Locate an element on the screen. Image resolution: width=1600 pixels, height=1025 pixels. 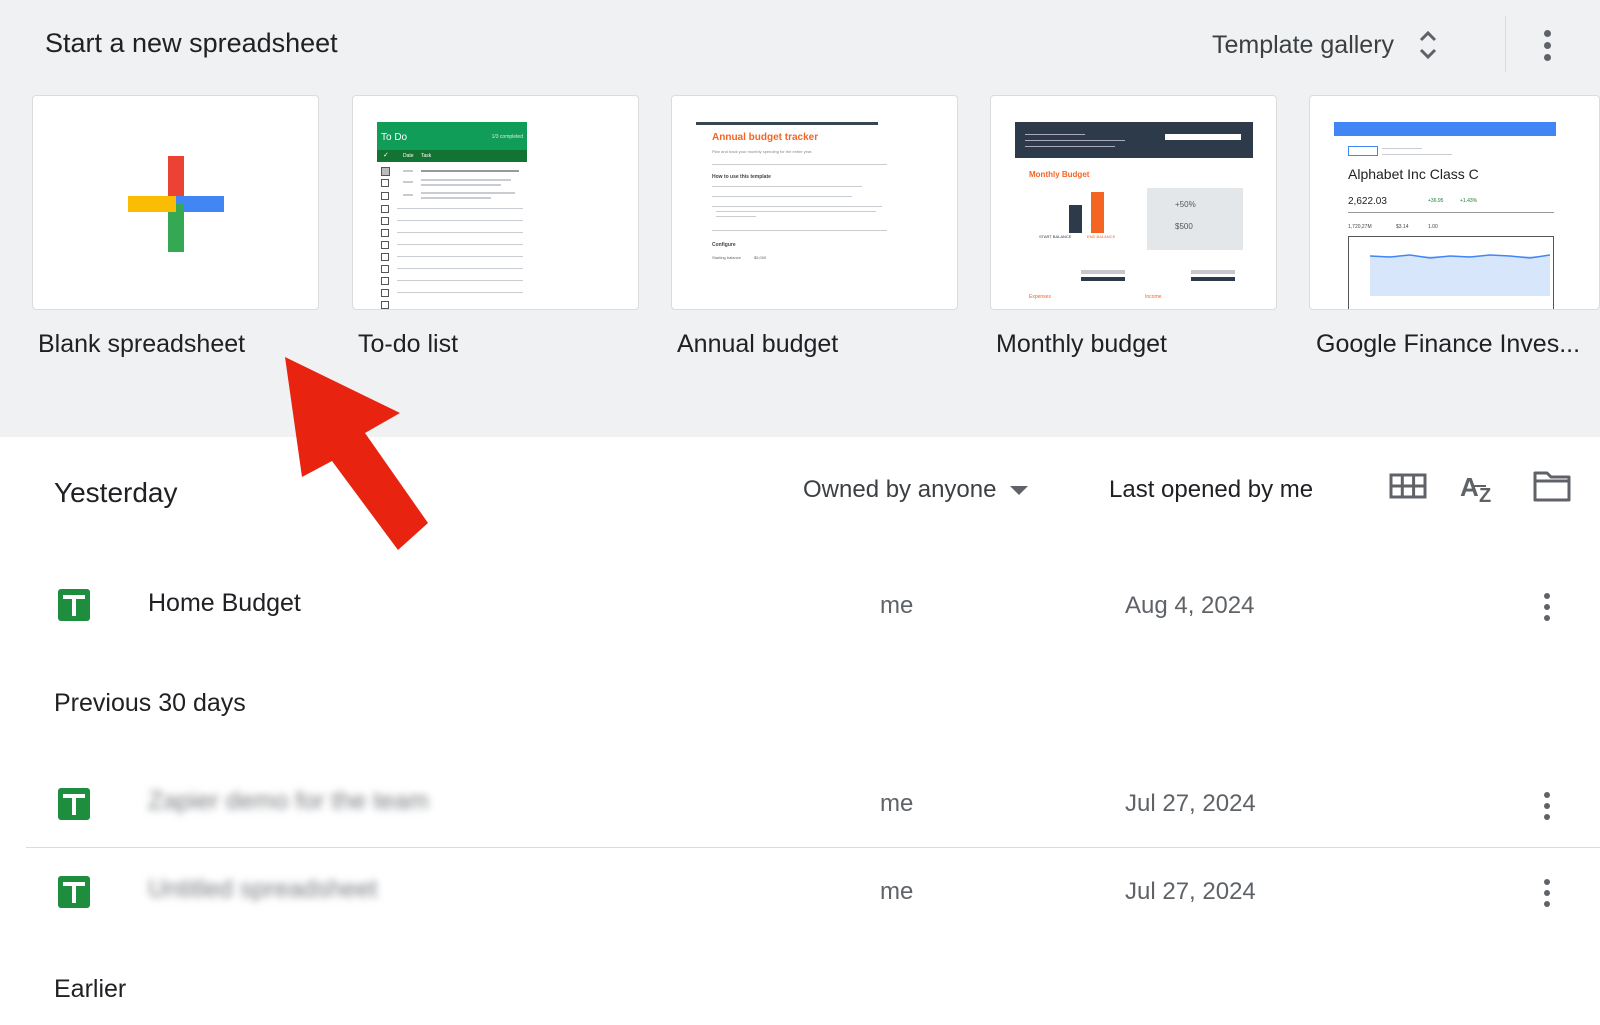
unfold-icon is located at coordinates (1428, 45).